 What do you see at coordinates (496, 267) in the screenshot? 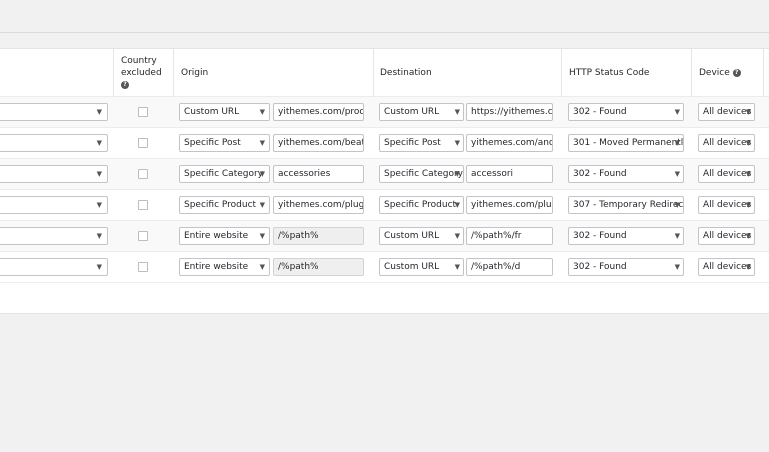
I see `destination-value-text: /%path%/d` at bounding box center [496, 267].